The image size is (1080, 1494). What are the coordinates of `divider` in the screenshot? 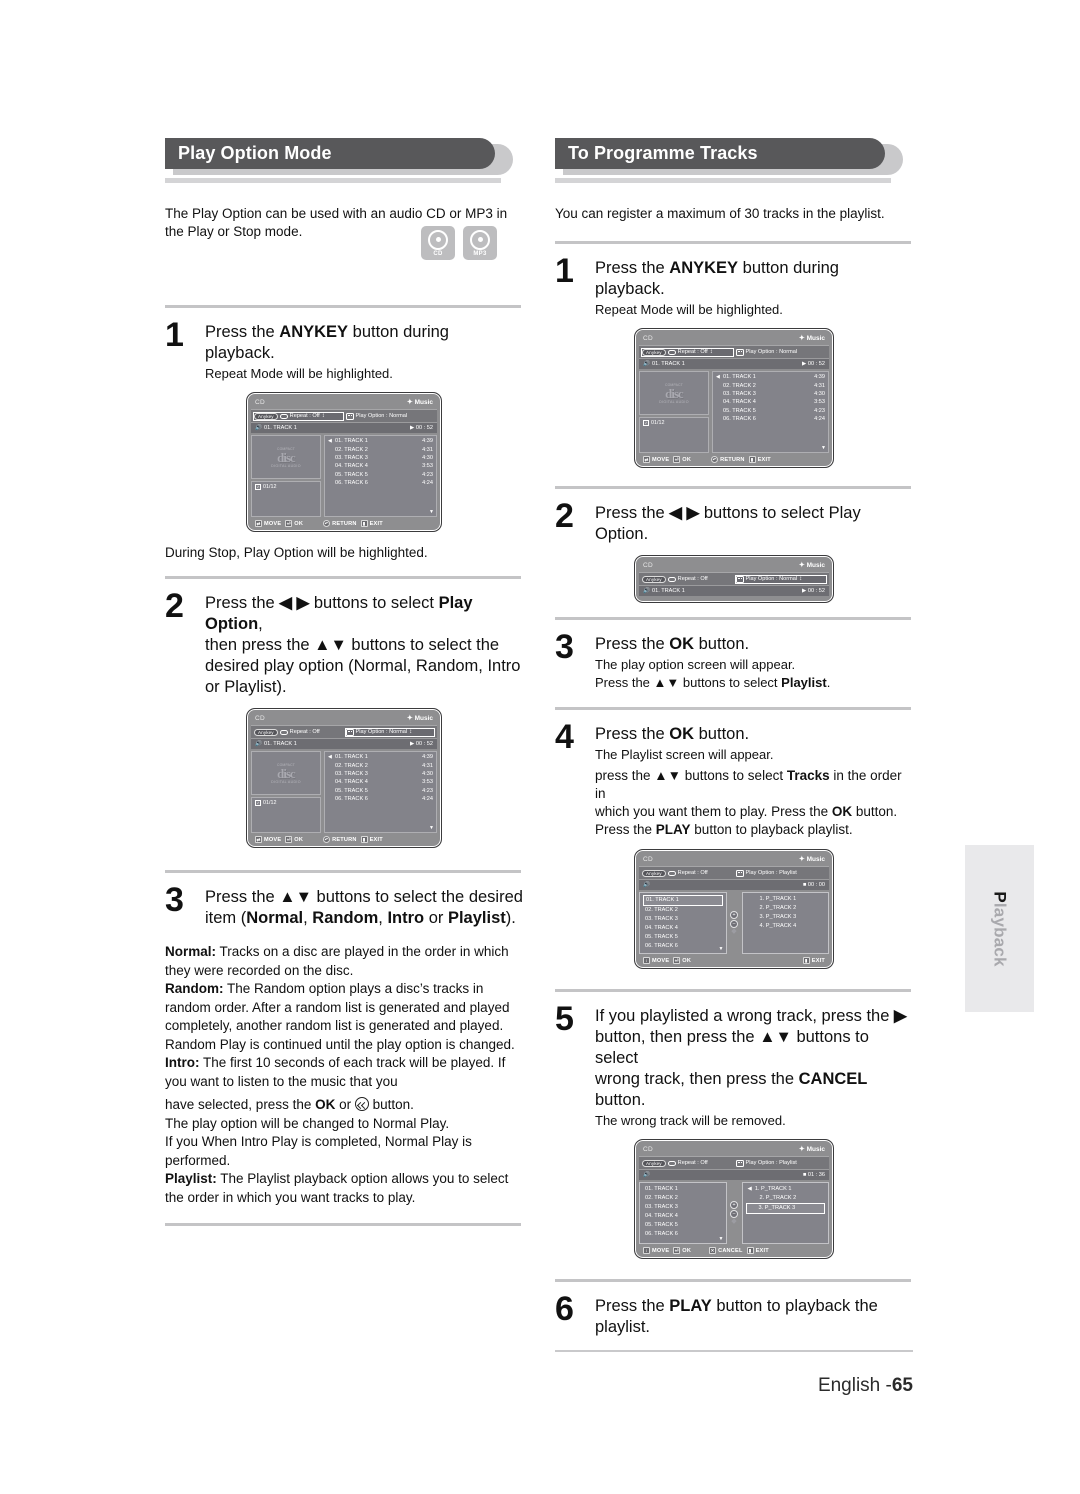 It's located at (343, 1224).